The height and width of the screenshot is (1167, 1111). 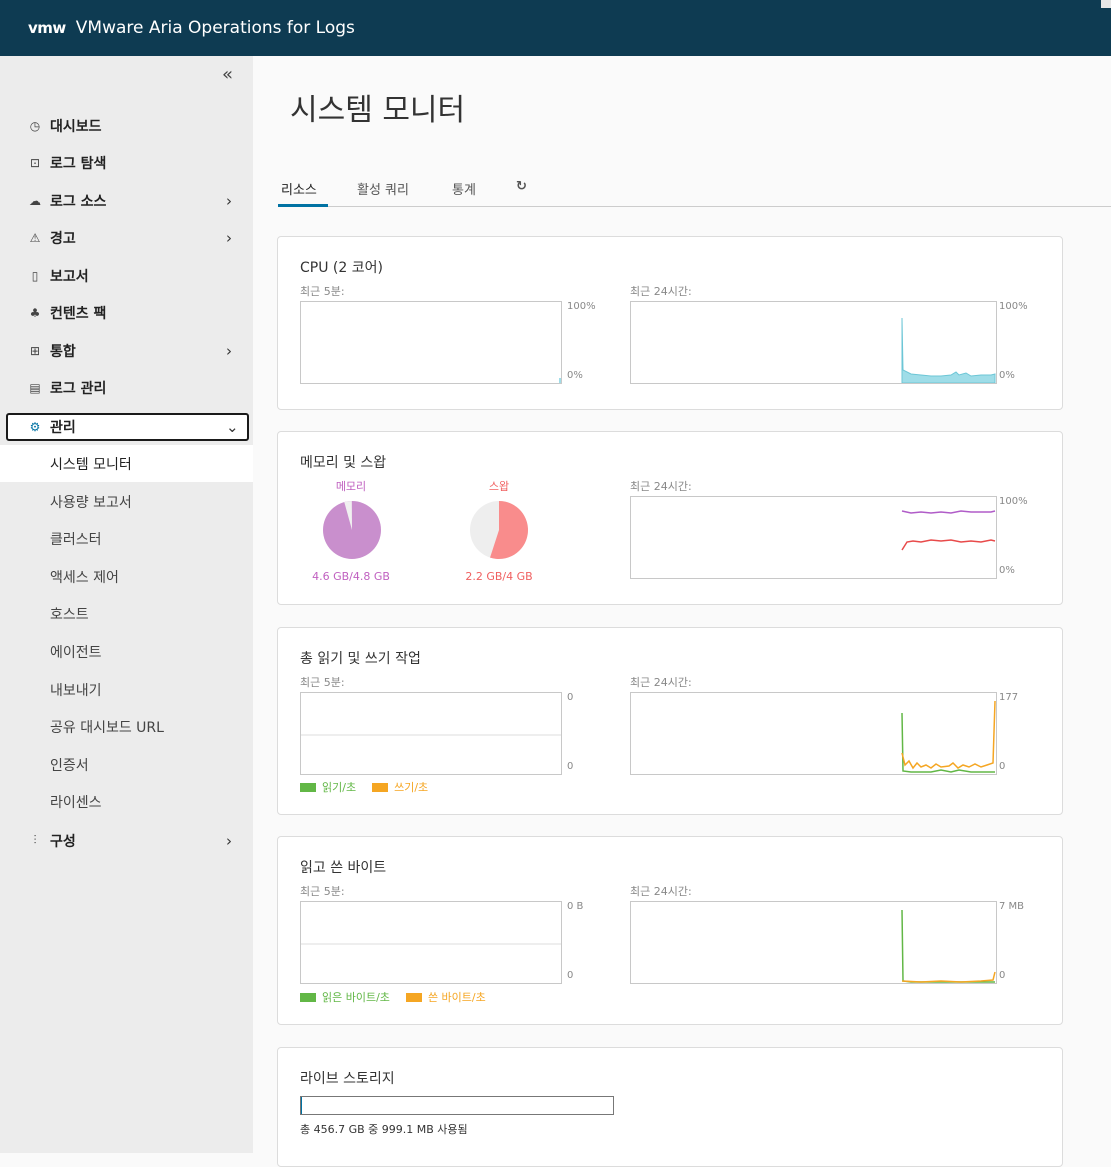 I want to click on sidebar-item-content-packs: ♣ 컨텐츠 팩, so click(x=126, y=312).